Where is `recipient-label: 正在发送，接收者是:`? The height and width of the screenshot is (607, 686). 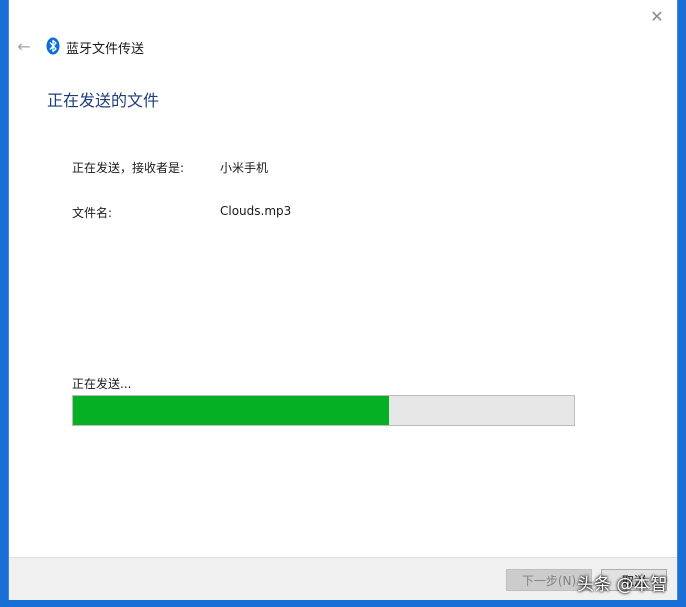 recipient-label: 正在发送，接收者是: is located at coordinates (128, 168).